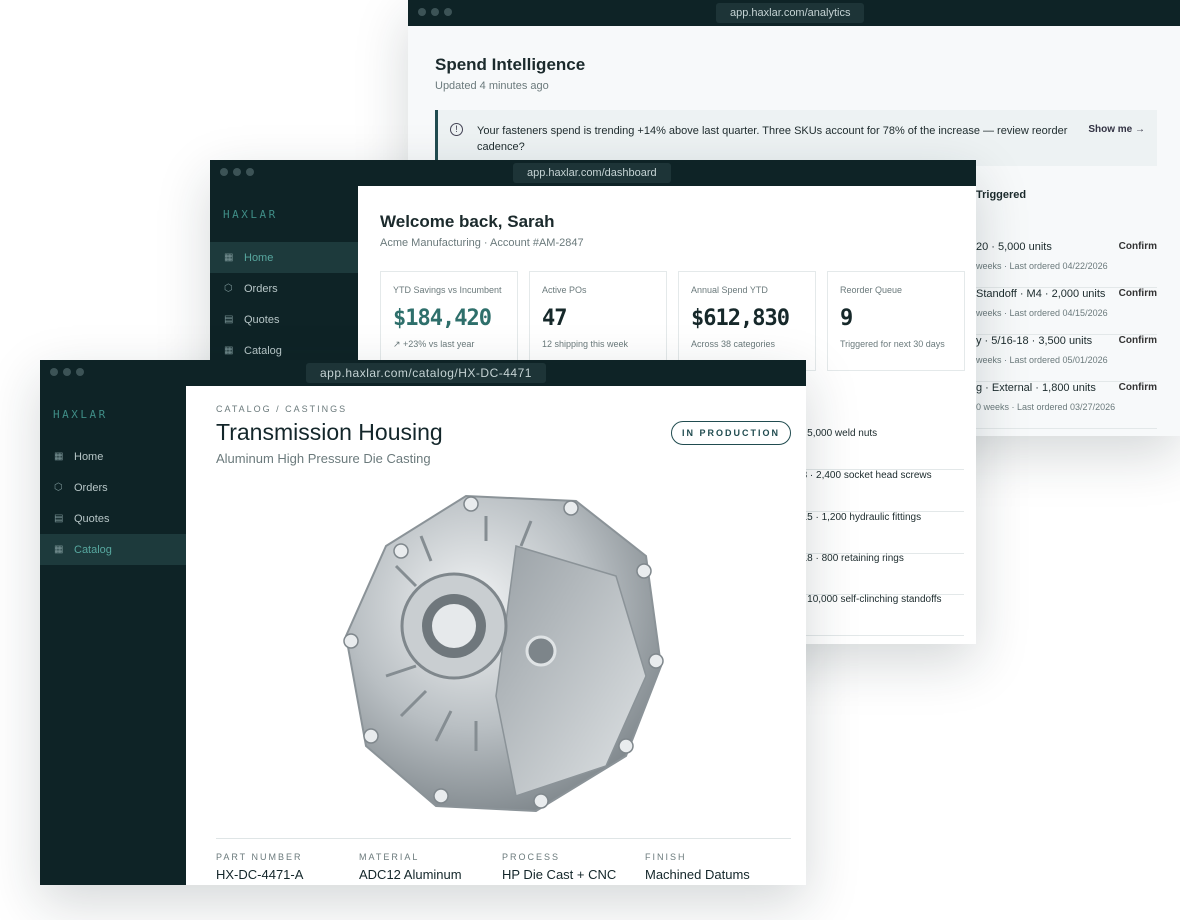 The image size is (1180, 920). Describe the element at coordinates (467, 221) in the screenshot. I see `page-title: Welcome back, Sarah` at that location.